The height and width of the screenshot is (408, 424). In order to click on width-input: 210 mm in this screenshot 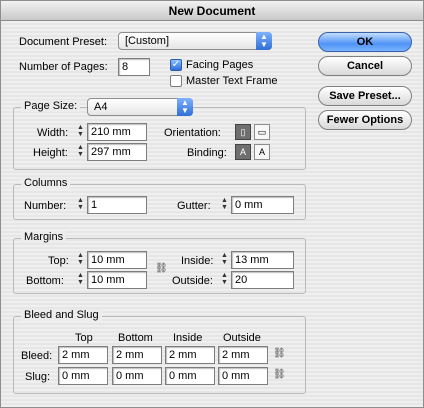, I will do `click(117, 132)`.